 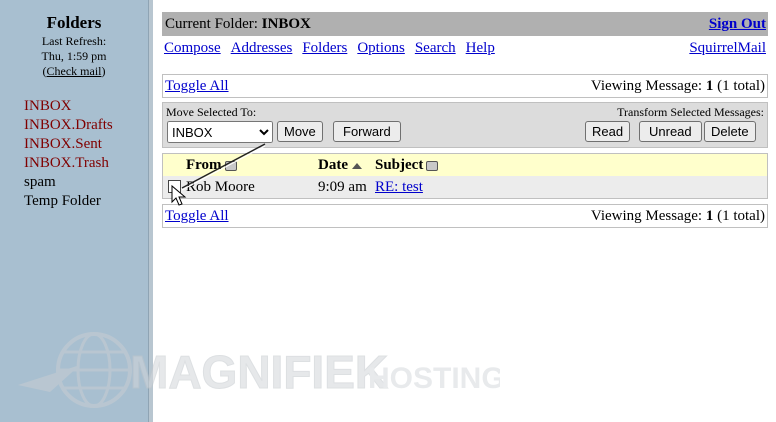 What do you see at coordinates (435, 48) in the screenshot?
I see `nav-search: Search` at bounding box center [435, 48].